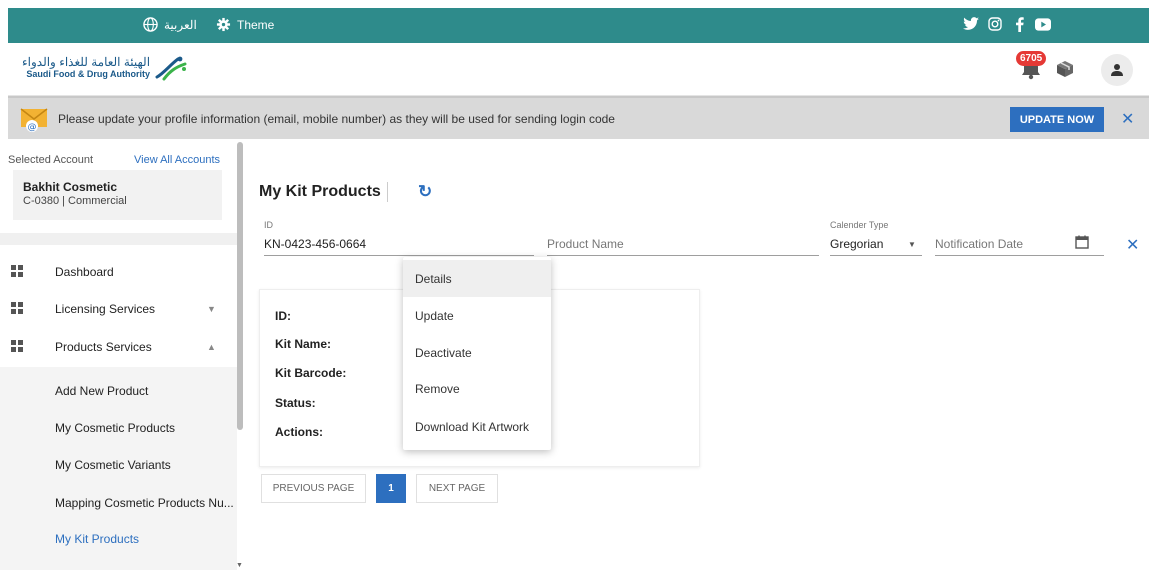  Describe the element at coordinates (105, 309) in the screenshot. I see `sidebar-item-label: Licensing Services` at that location.